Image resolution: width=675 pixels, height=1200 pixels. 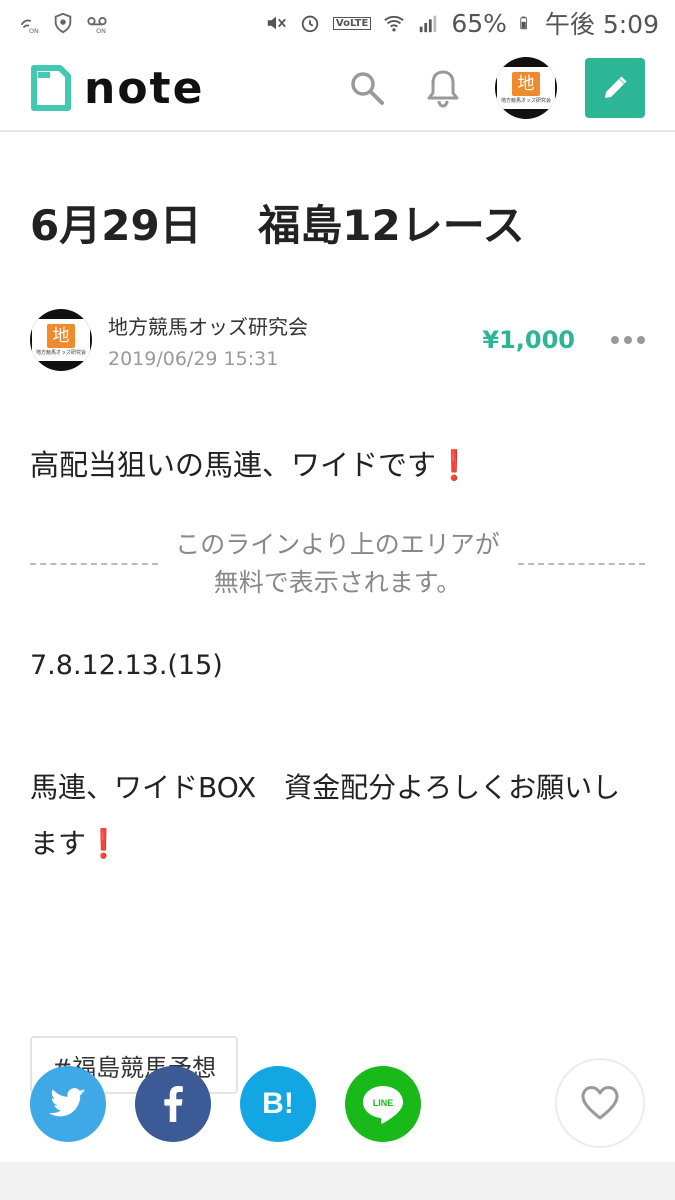 What do you see at coordinates (97, 25) in the screenshot?
I see `voicemail-icon: ON` at bounding box center [97, 25].